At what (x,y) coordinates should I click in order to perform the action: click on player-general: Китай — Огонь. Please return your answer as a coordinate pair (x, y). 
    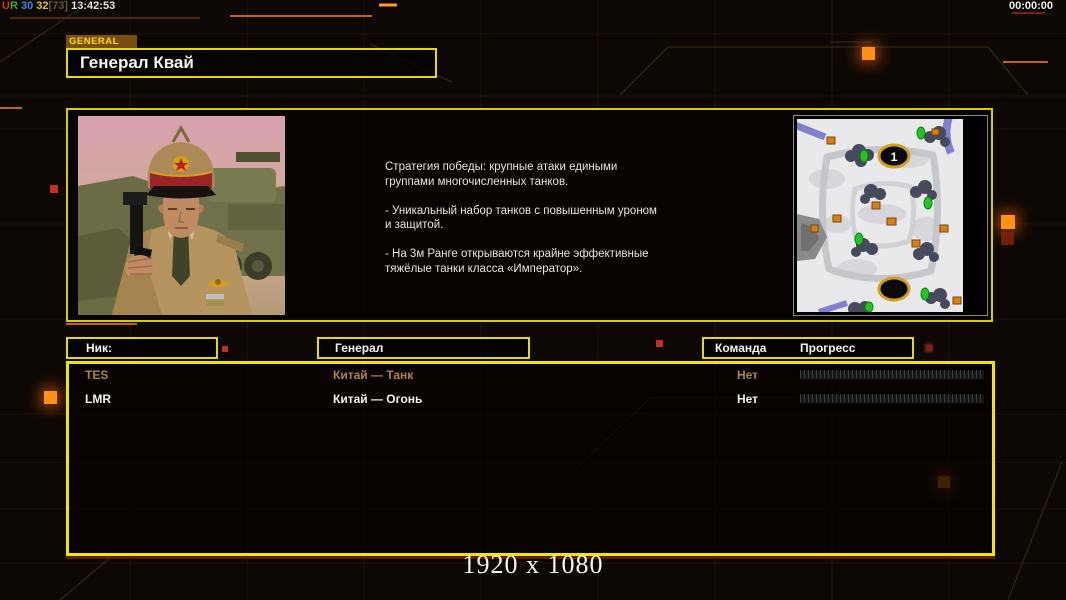
    Looking at the image, I should click on (378, 399).